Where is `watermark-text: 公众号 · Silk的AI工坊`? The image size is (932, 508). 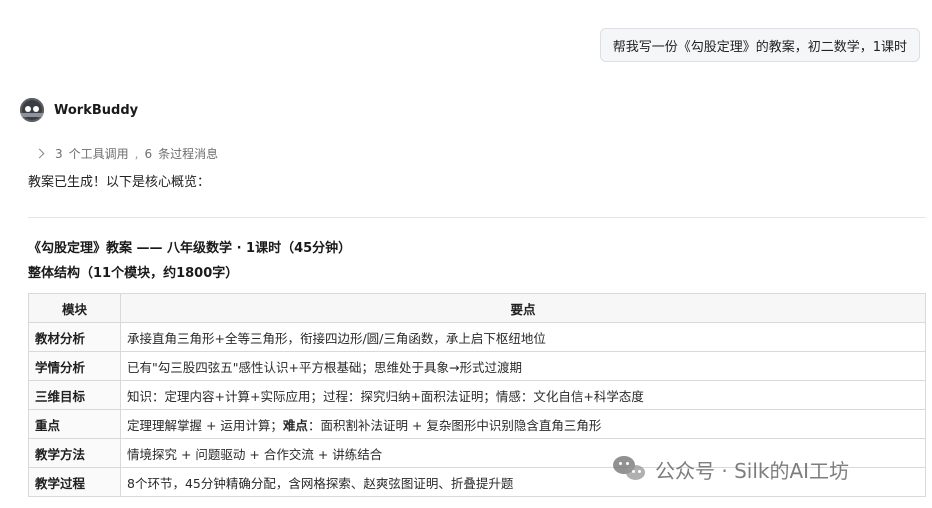
watermark-text: 公众号 · Silk的AI工坊 is located at coordinates (752, 470).